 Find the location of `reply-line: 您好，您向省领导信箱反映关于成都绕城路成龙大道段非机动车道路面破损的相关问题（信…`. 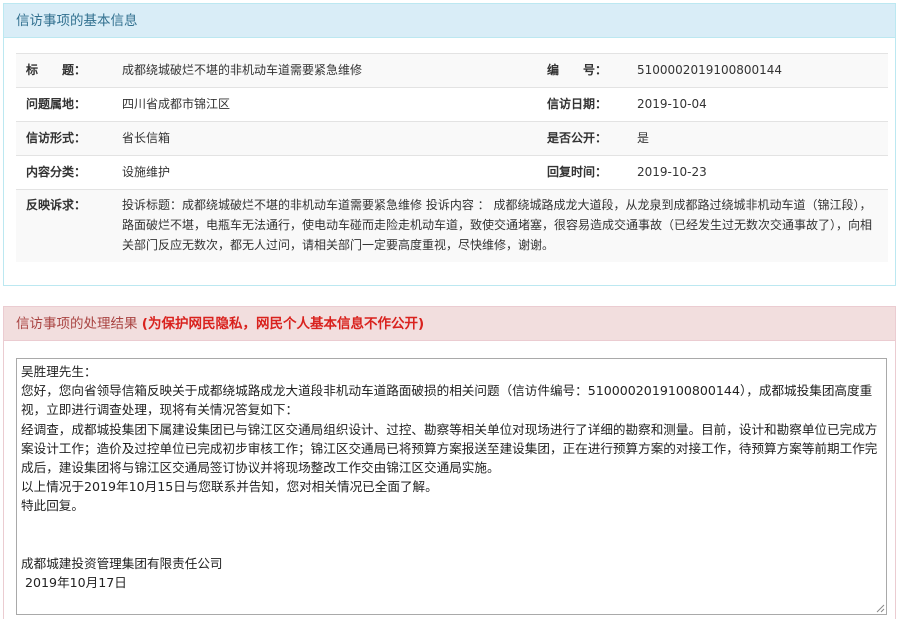

reply-line: 您好，您向省领导信箱反映关于成都绕城路成龙大道段非机动车道路面破损的相关问题（信… is located at coordinates (447, 400).